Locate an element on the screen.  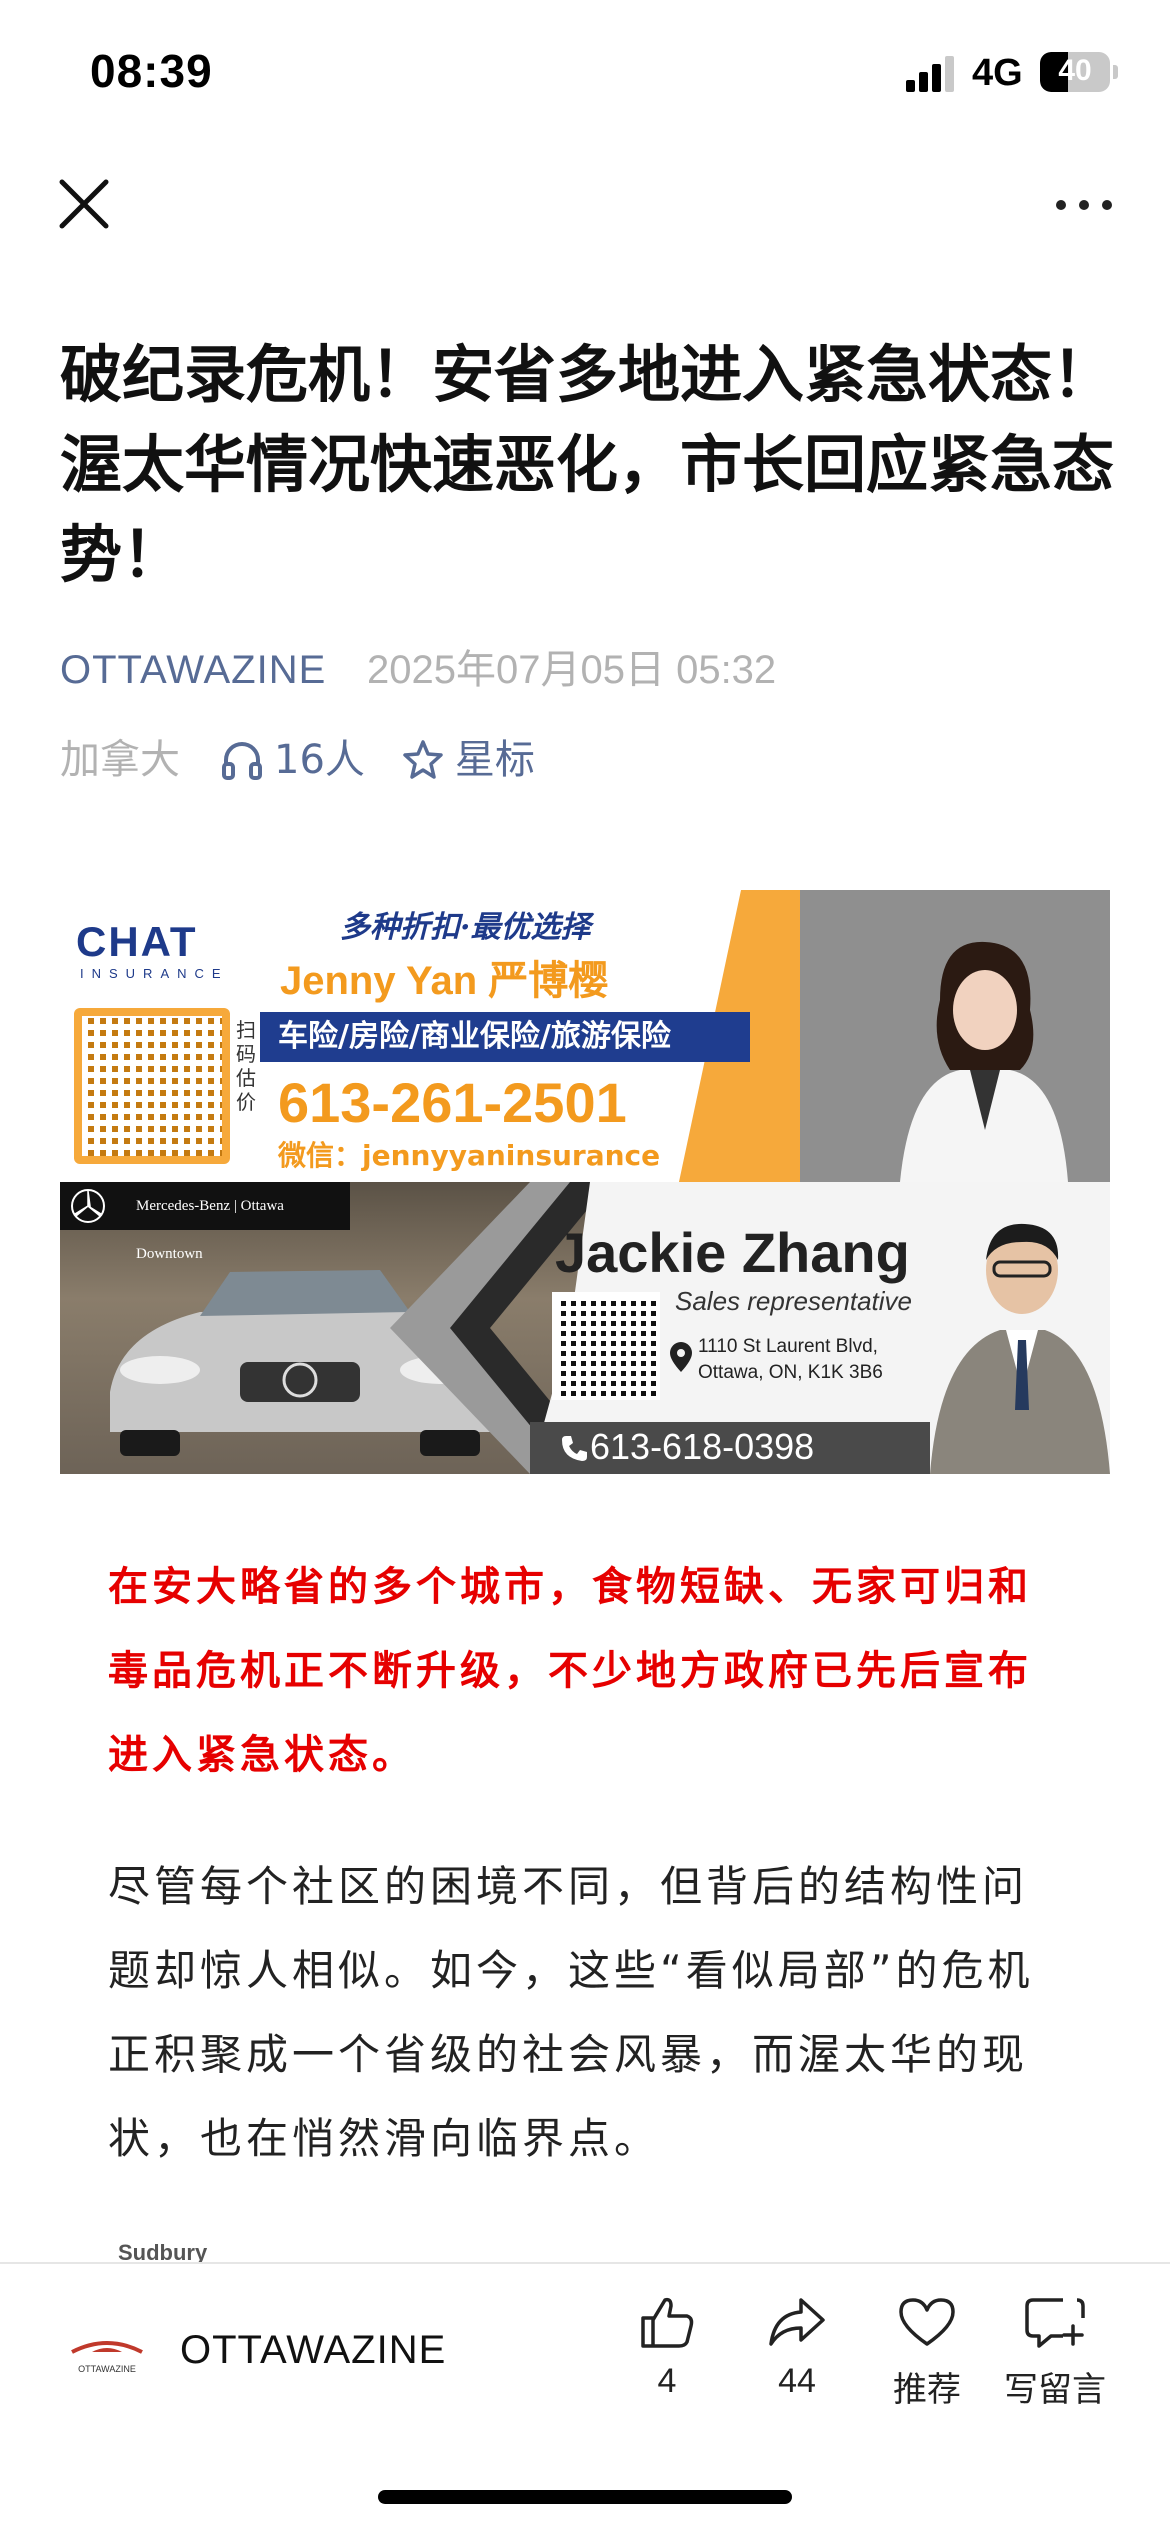
svg-text: OTTAWAZINE is located at coordinates (107, 2369).